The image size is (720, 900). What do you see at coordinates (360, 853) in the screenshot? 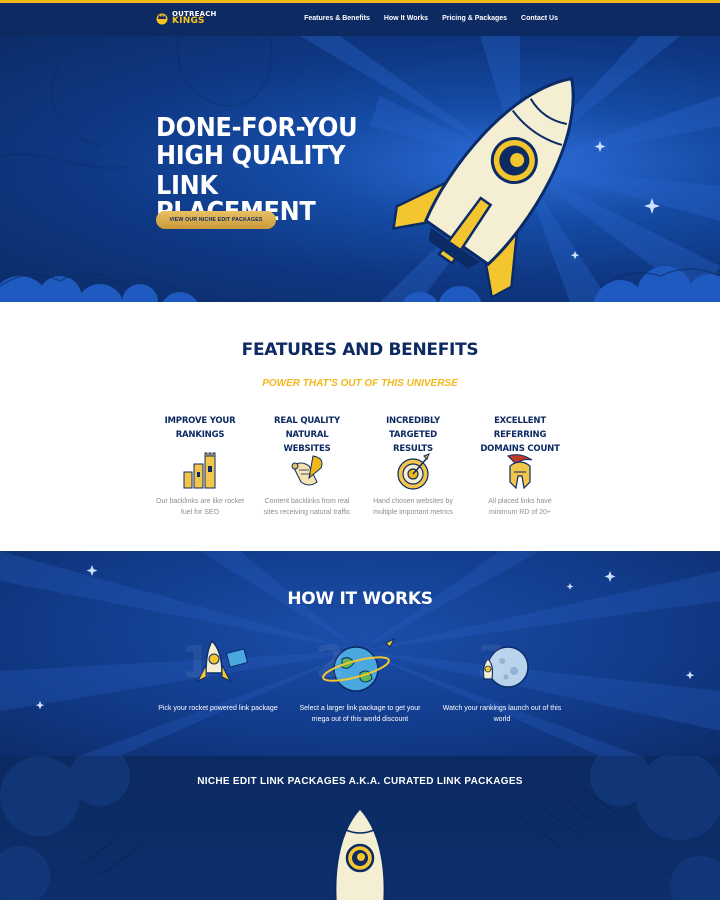
I see `packages-rocket-illustration` at bounding box center [360, 853].